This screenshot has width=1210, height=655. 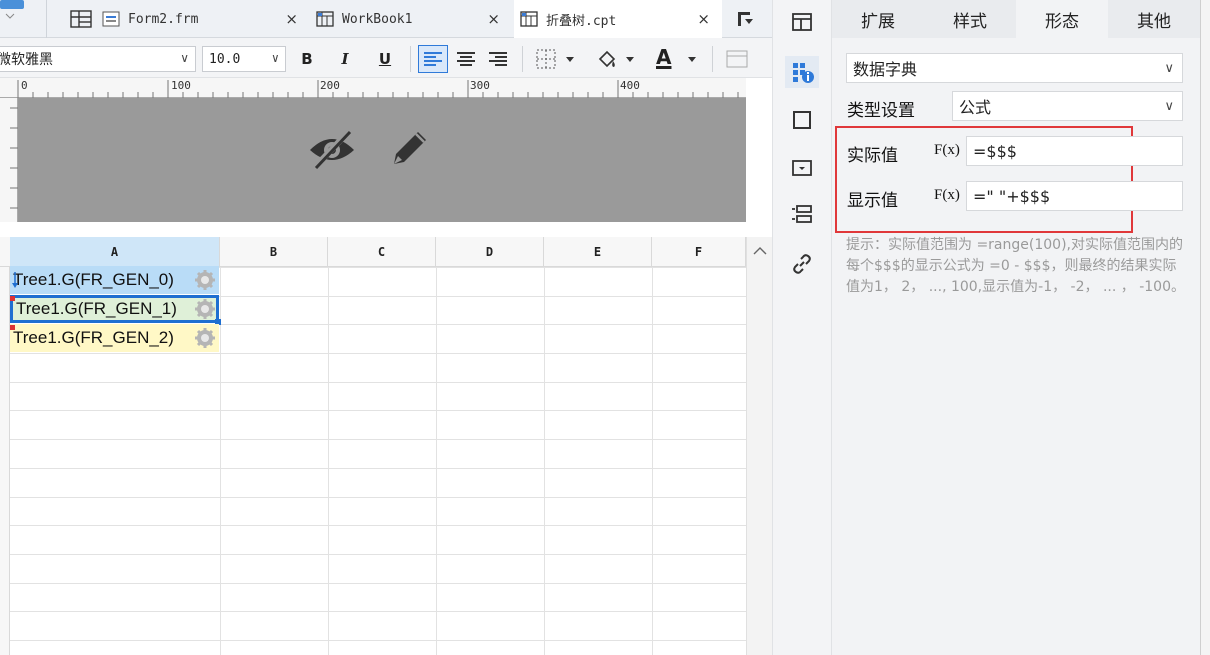 I want to click on font-size-select: 10.0 ∨, so click(x=244, y=59).